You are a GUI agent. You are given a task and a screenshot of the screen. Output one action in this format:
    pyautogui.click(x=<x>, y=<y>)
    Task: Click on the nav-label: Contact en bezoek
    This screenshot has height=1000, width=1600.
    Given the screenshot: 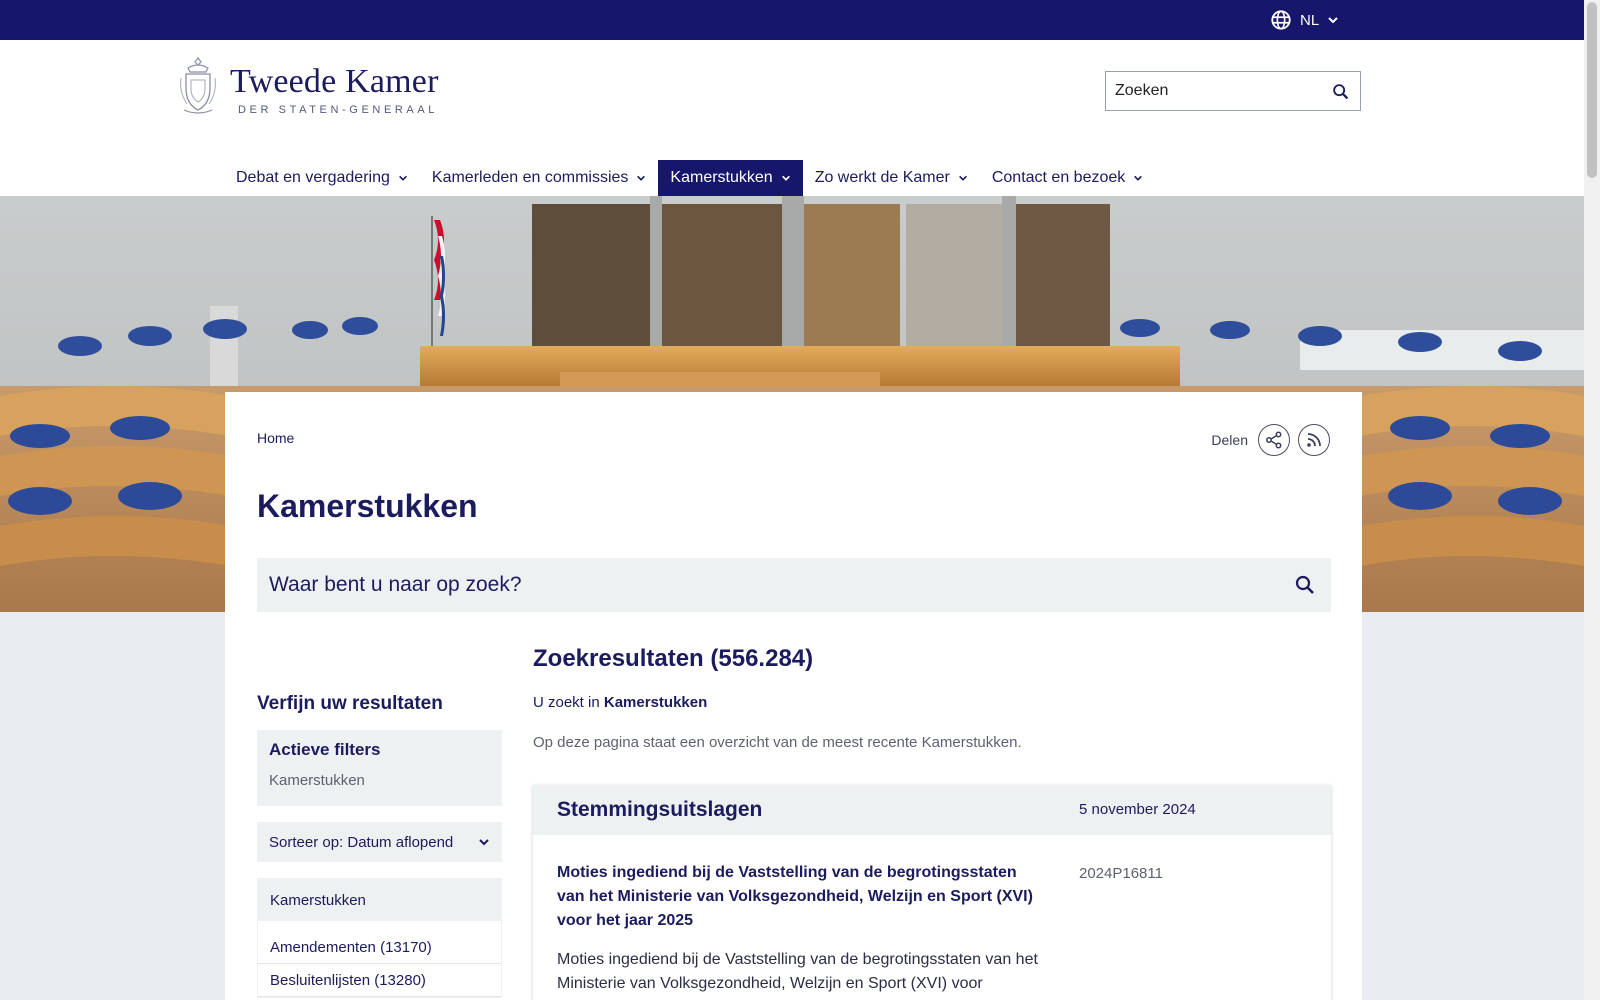 What is the action you would take?
    pyautogui.click(x=1058, y=177)
    